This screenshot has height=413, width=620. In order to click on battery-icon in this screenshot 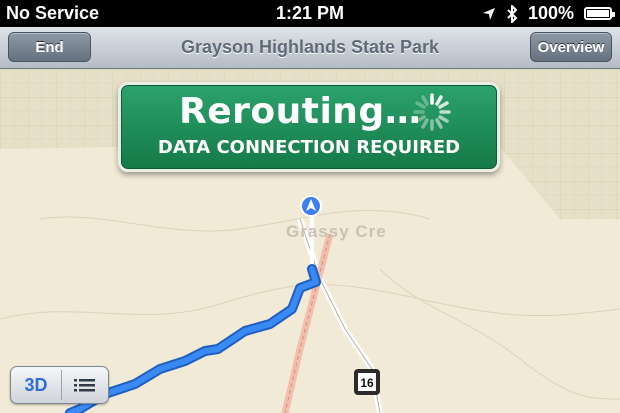, I will do `click(599, 13)`.